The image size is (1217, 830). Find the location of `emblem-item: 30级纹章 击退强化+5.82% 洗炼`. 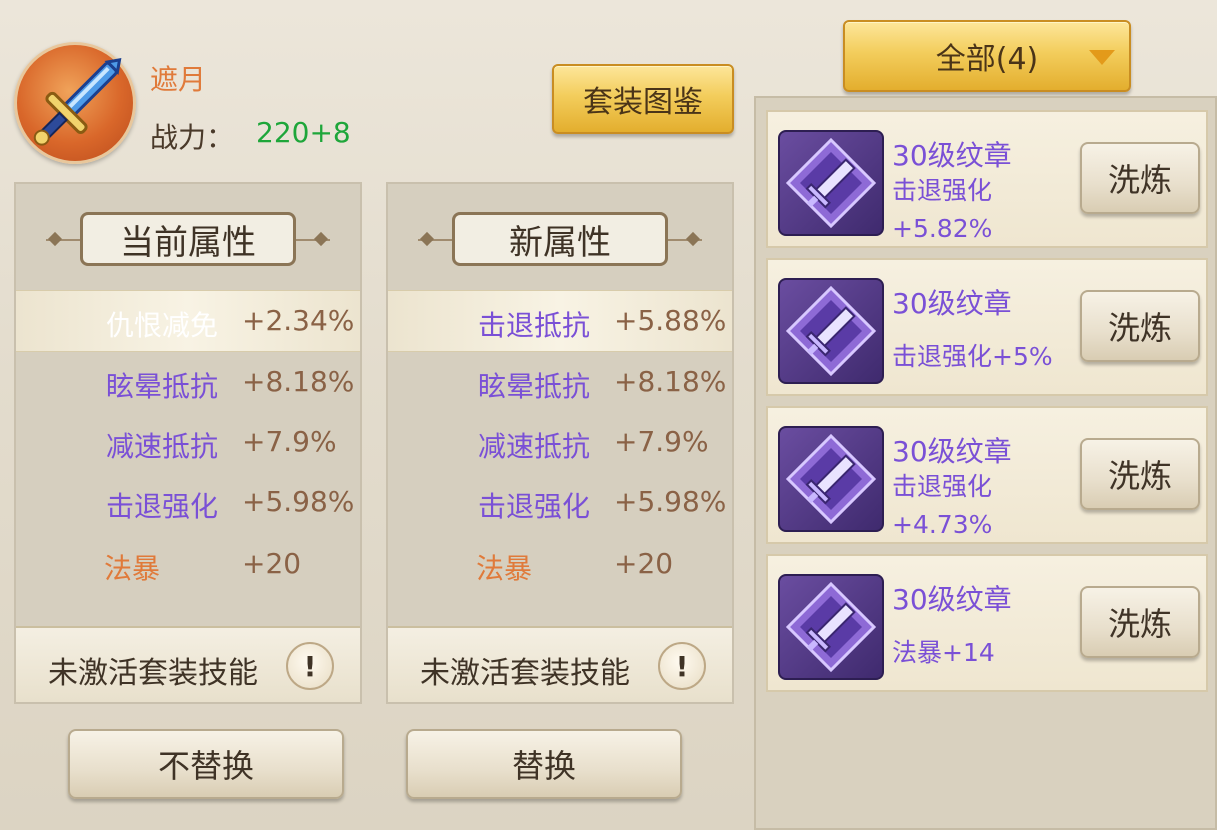

emblem-item: 30级纹章 击退强化+5.82% 洗炼 is located at coordinates (987, 179).